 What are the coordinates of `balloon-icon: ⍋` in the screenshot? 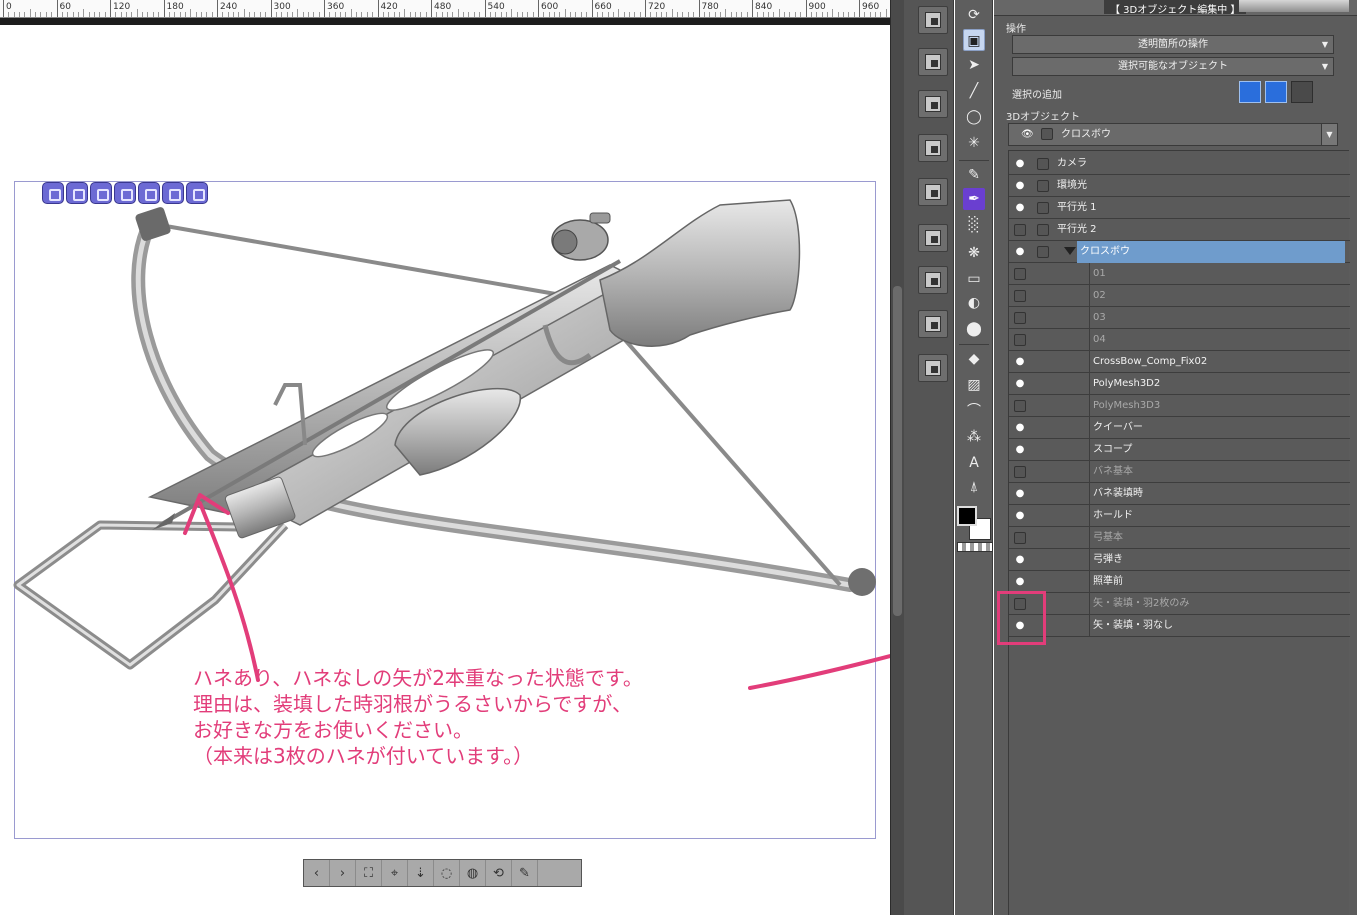 It's located at (974, 487).